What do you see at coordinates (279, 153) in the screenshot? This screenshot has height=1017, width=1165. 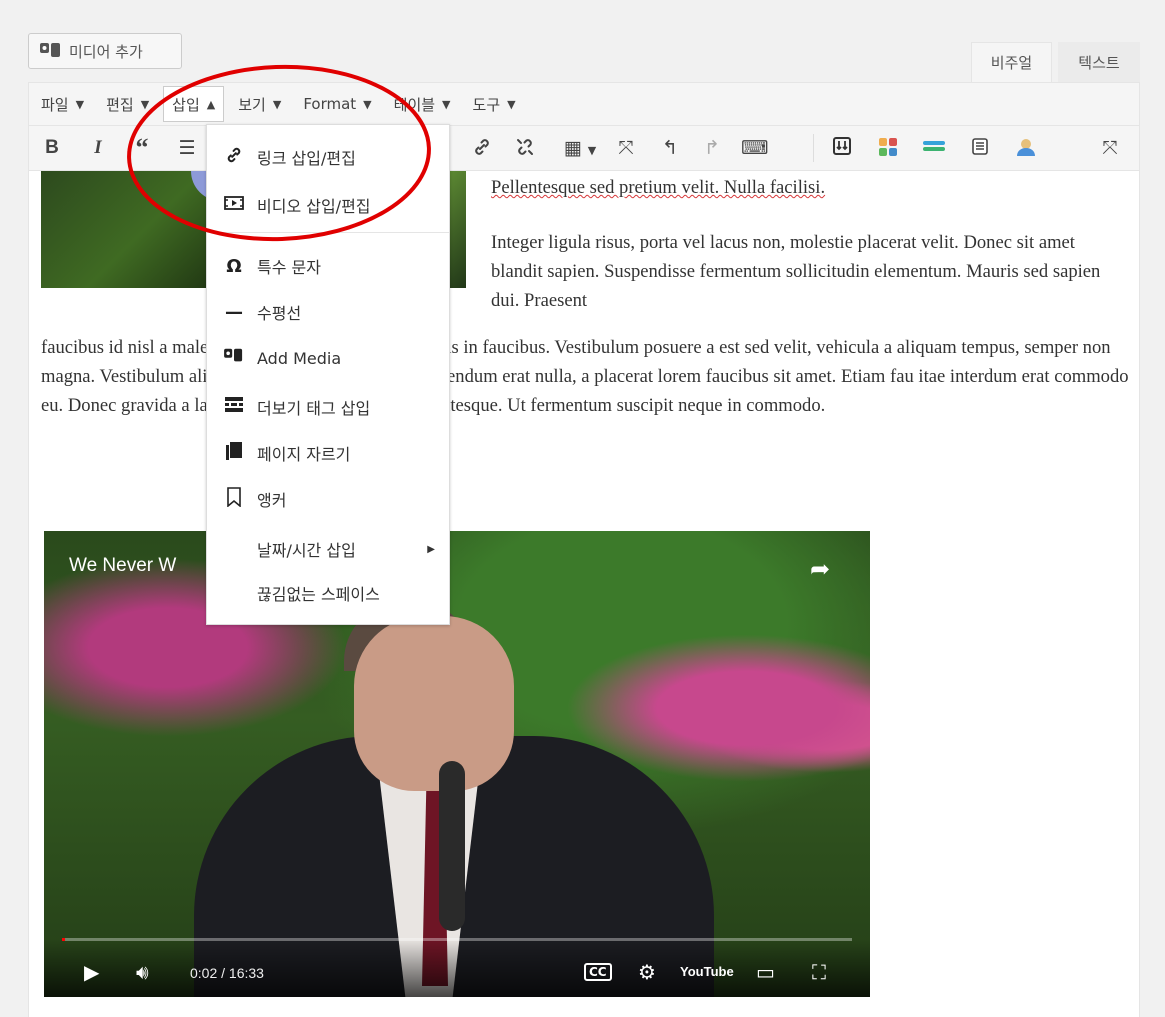 I see `annotation-ellipse` at bounding box center [279, 153].